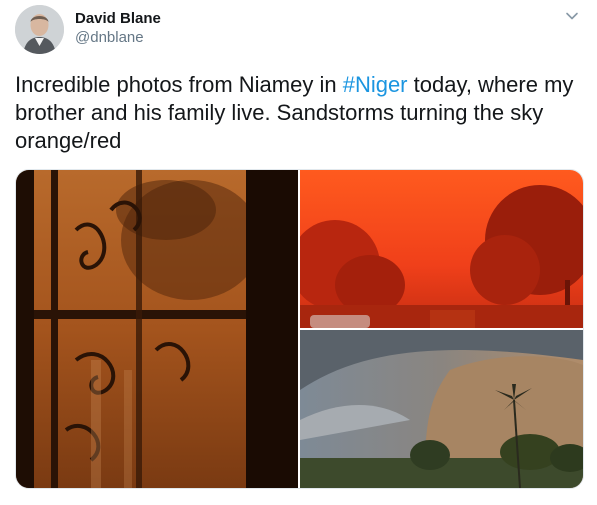  What do you see at coordinates (179, 84) in the screenshot?
I see `tweet-text-before: Incredible photos from Niamey in` at bounding box center [179, 84].